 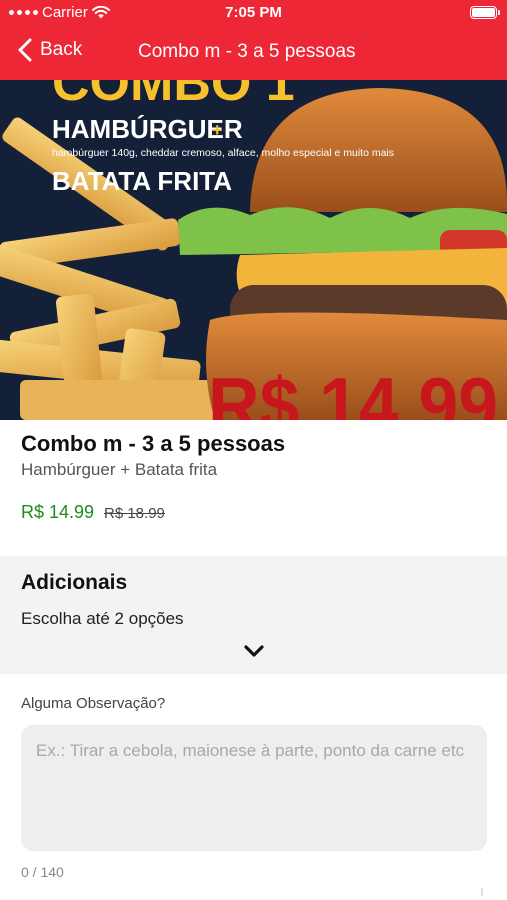 I want to click on addons-title: Adicionais, so click(x=74, y=582).